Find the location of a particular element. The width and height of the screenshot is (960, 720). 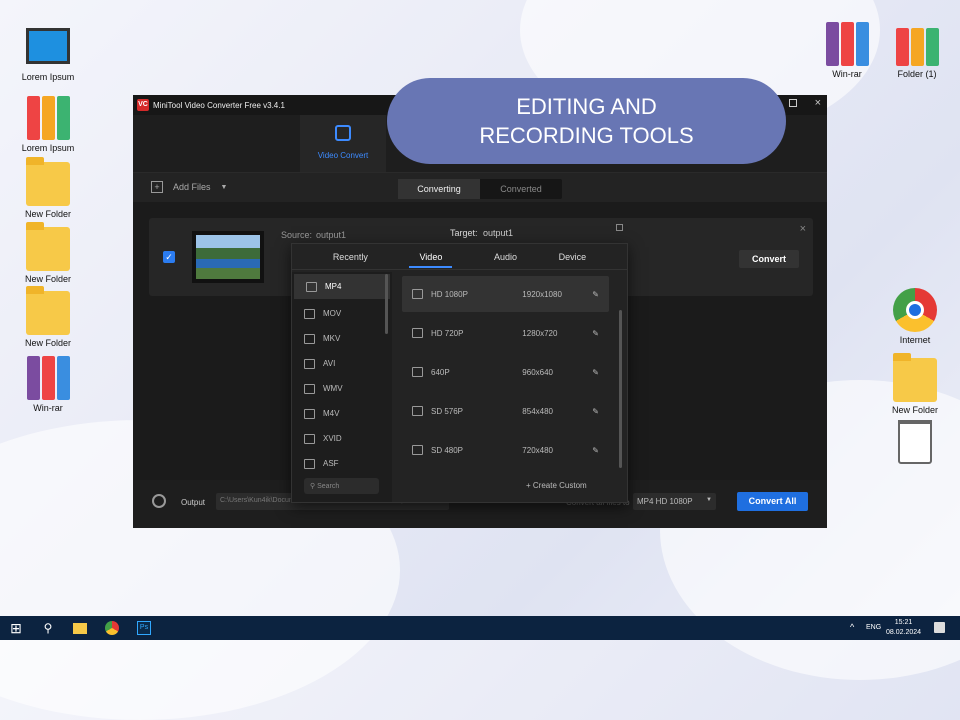

maximize-button is located at coordinates (793, 103).